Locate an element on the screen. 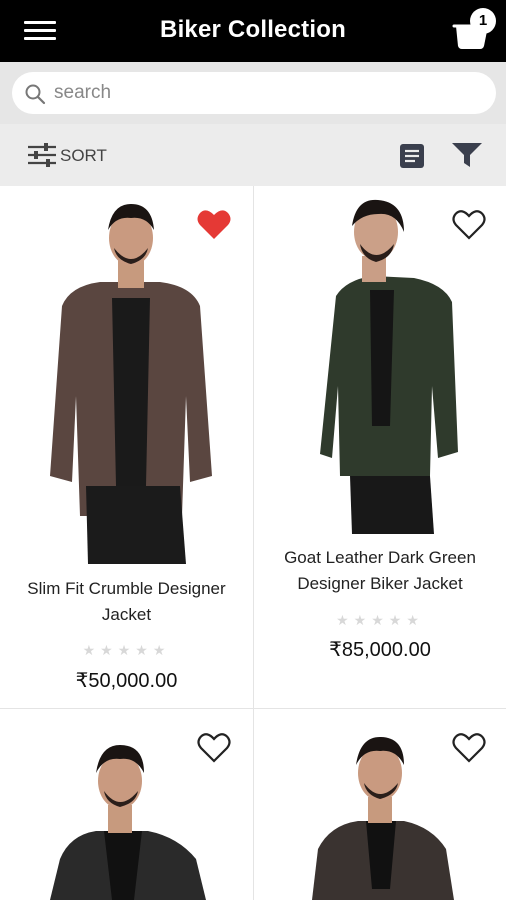  list-view-button is located at coordinates (412, 156).